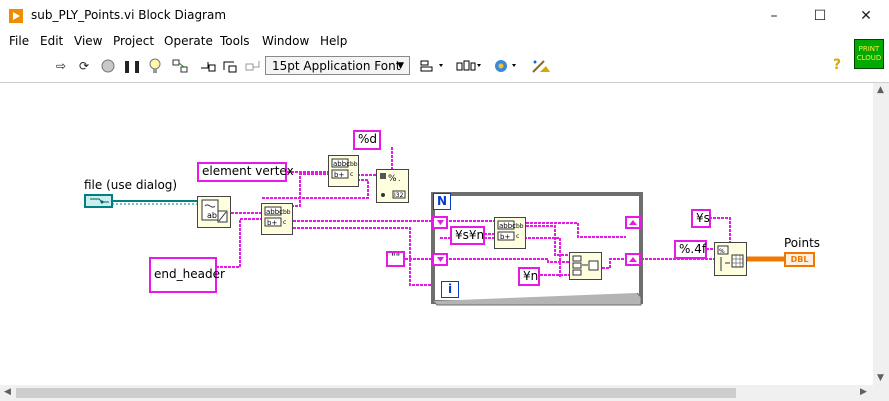 This screenshot has width=889, height=401. I want to click on format-4f-constant: %.4f, so click(690, 249).